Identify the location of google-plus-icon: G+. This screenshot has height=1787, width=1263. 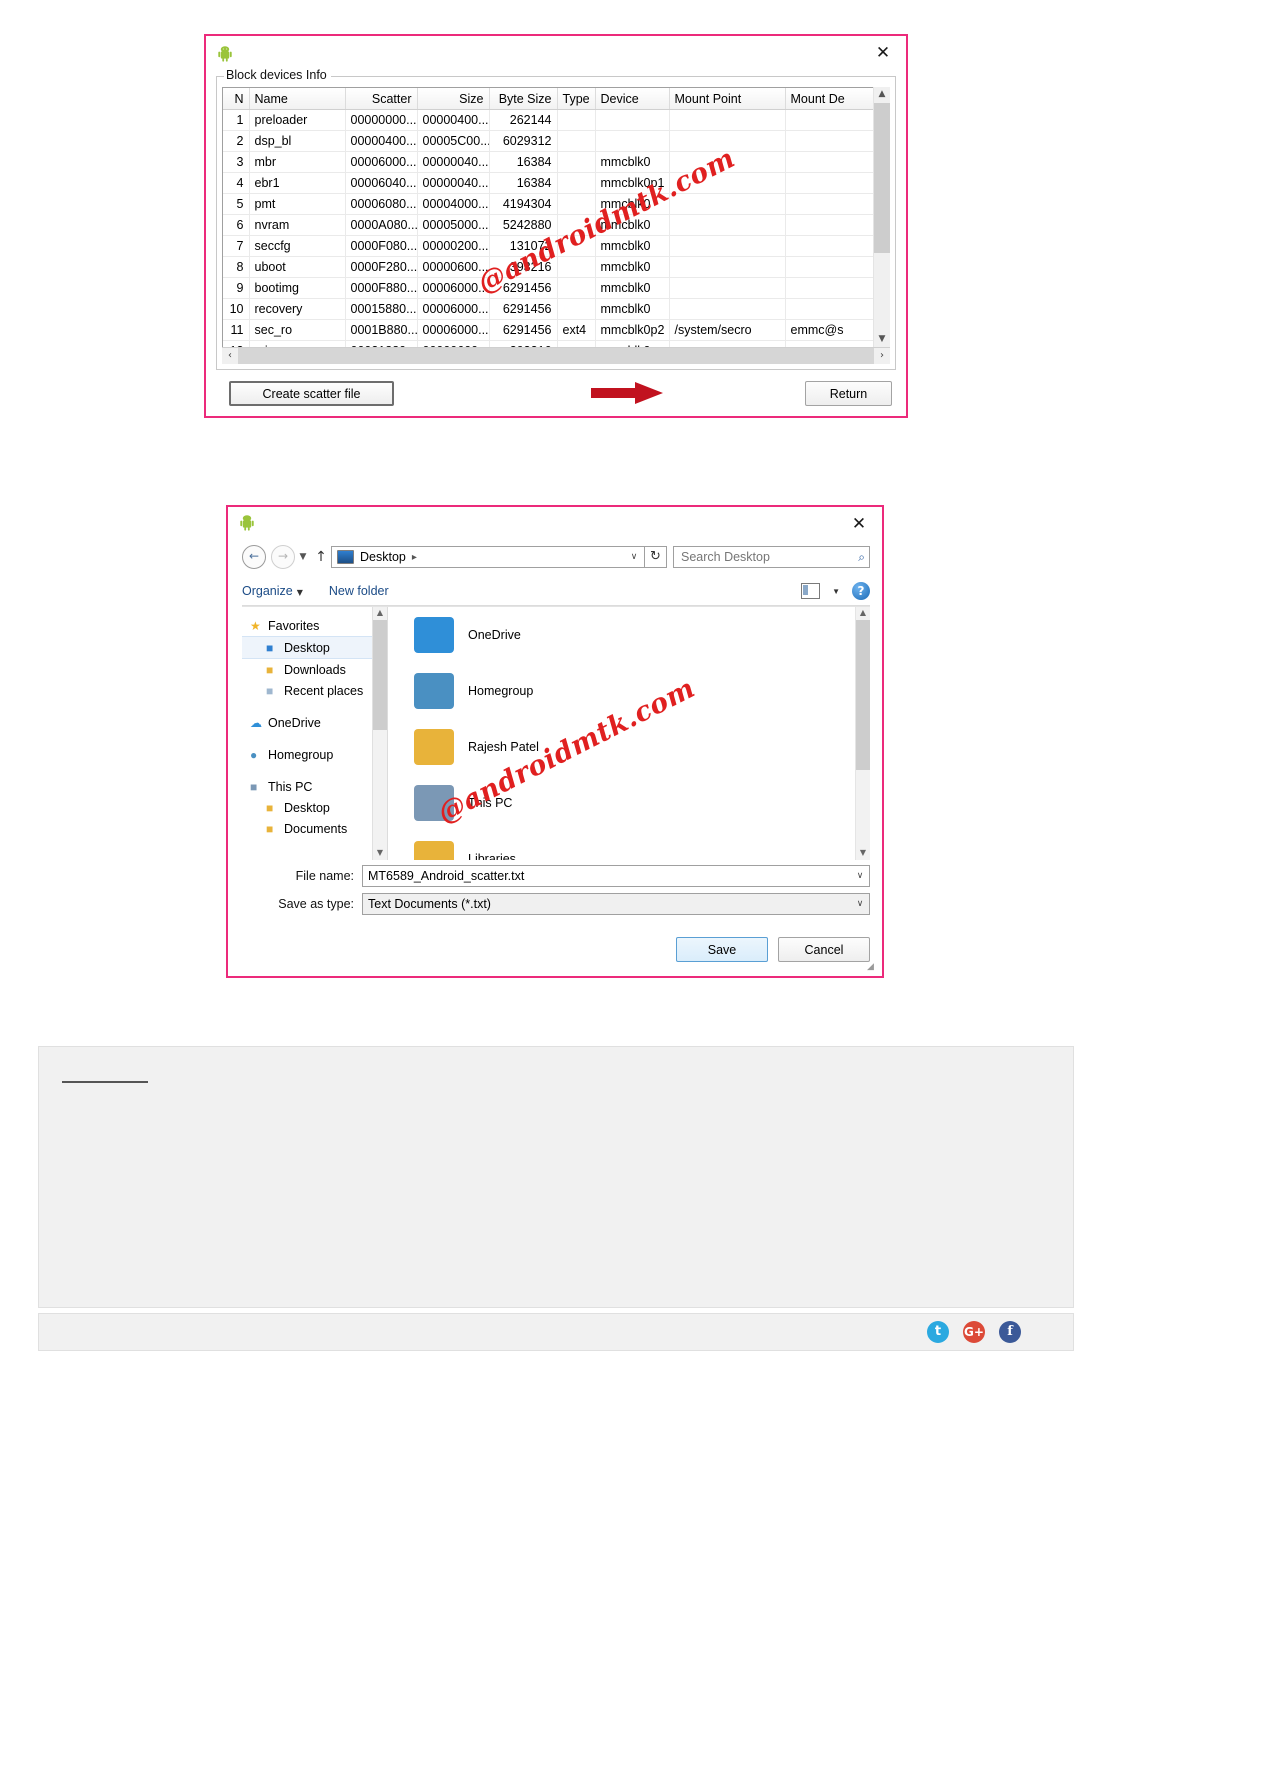
(974, 1332).